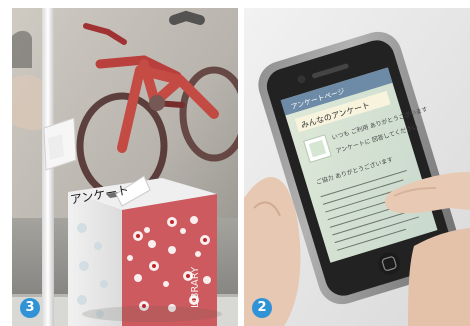  I want to click on photo-number-badge: 3, so click(30, 308).